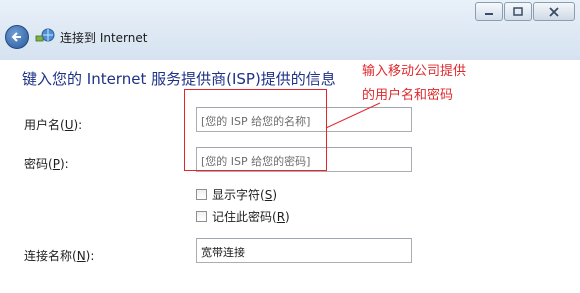  I want to click on maximize-icon, so click(518, 11).